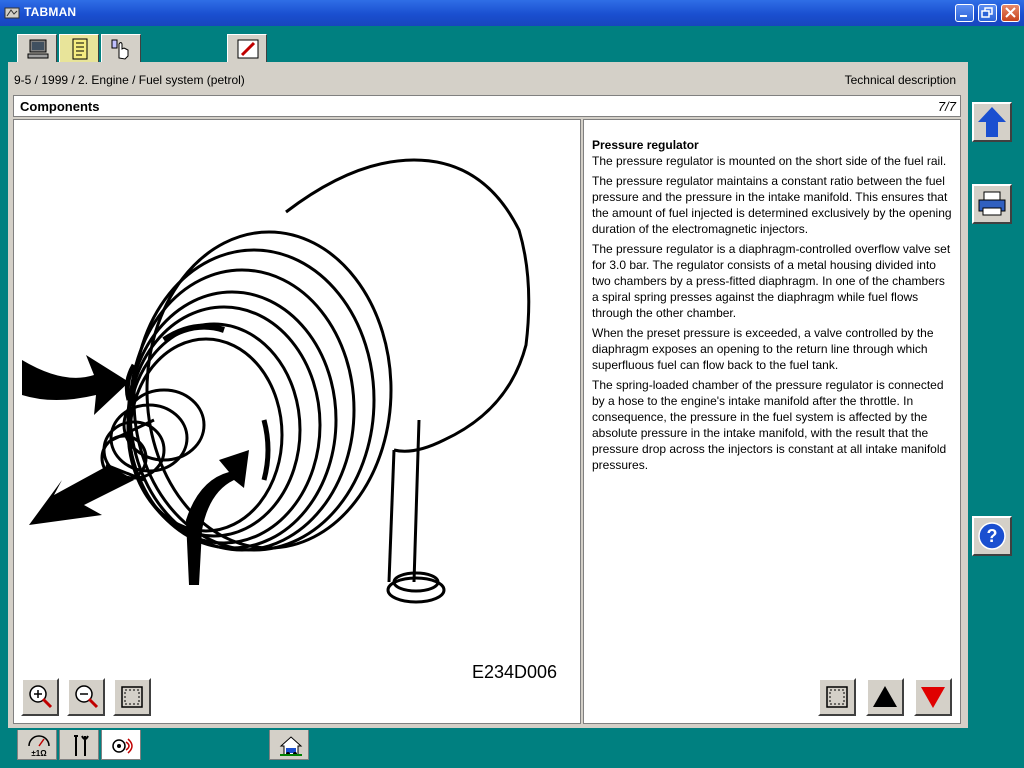 Image resolution: width=1024 pixels, height=768 pixels. What do you see at coordinates (900, 80) in the screenshot?
I see `document-type: Technical description` at bounding box center [900, 80].